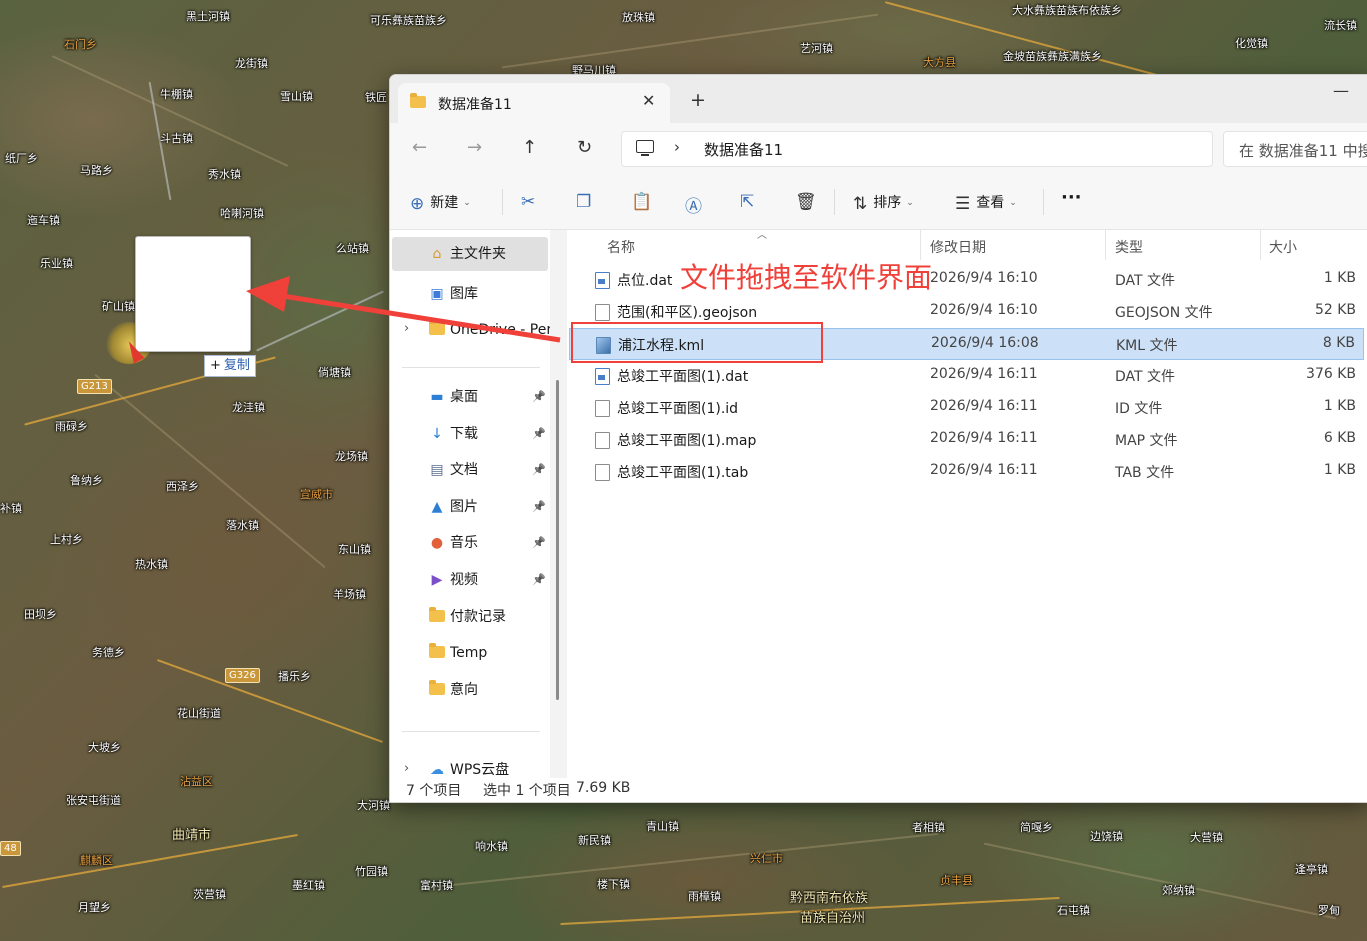 The height and width of the screenshot is (941, 1367). What do you see at coordinates (910, 203) in the screenshot?
I see `chevron-down-icon: ⌄` at bounding box center [910, 203].